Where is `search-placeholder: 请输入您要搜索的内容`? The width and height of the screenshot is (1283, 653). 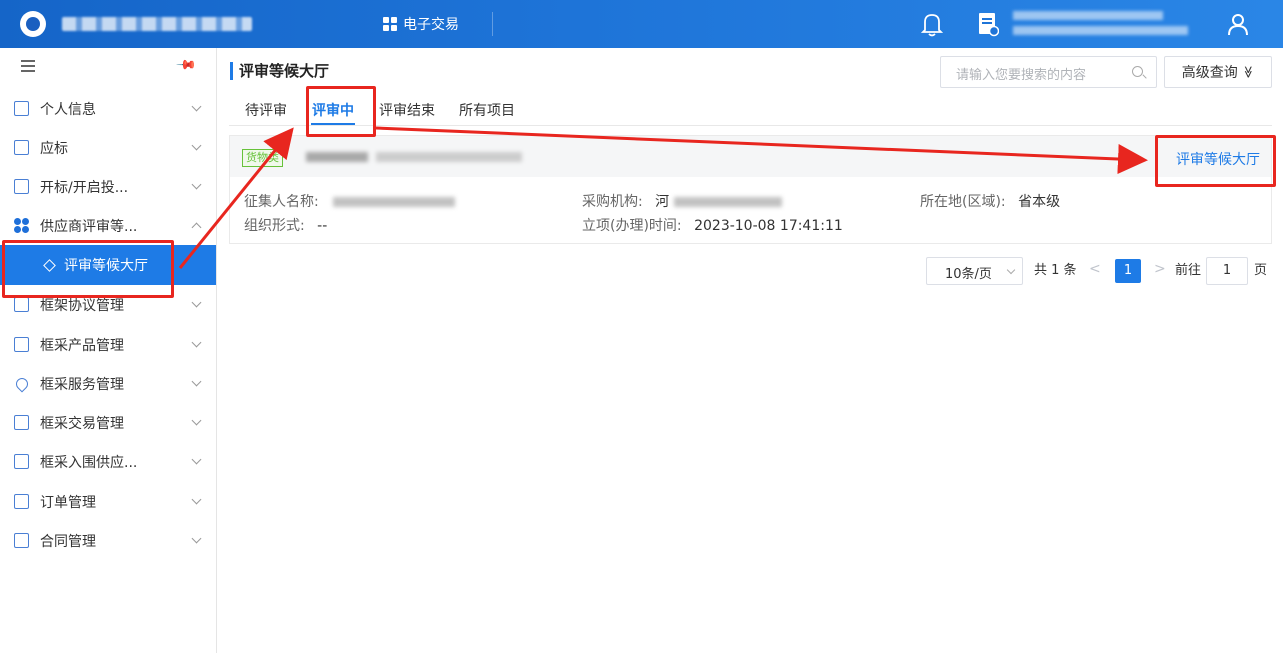
search-placeholder: 请输入您要搜索的内容 is located at coordinates (1021, 75).